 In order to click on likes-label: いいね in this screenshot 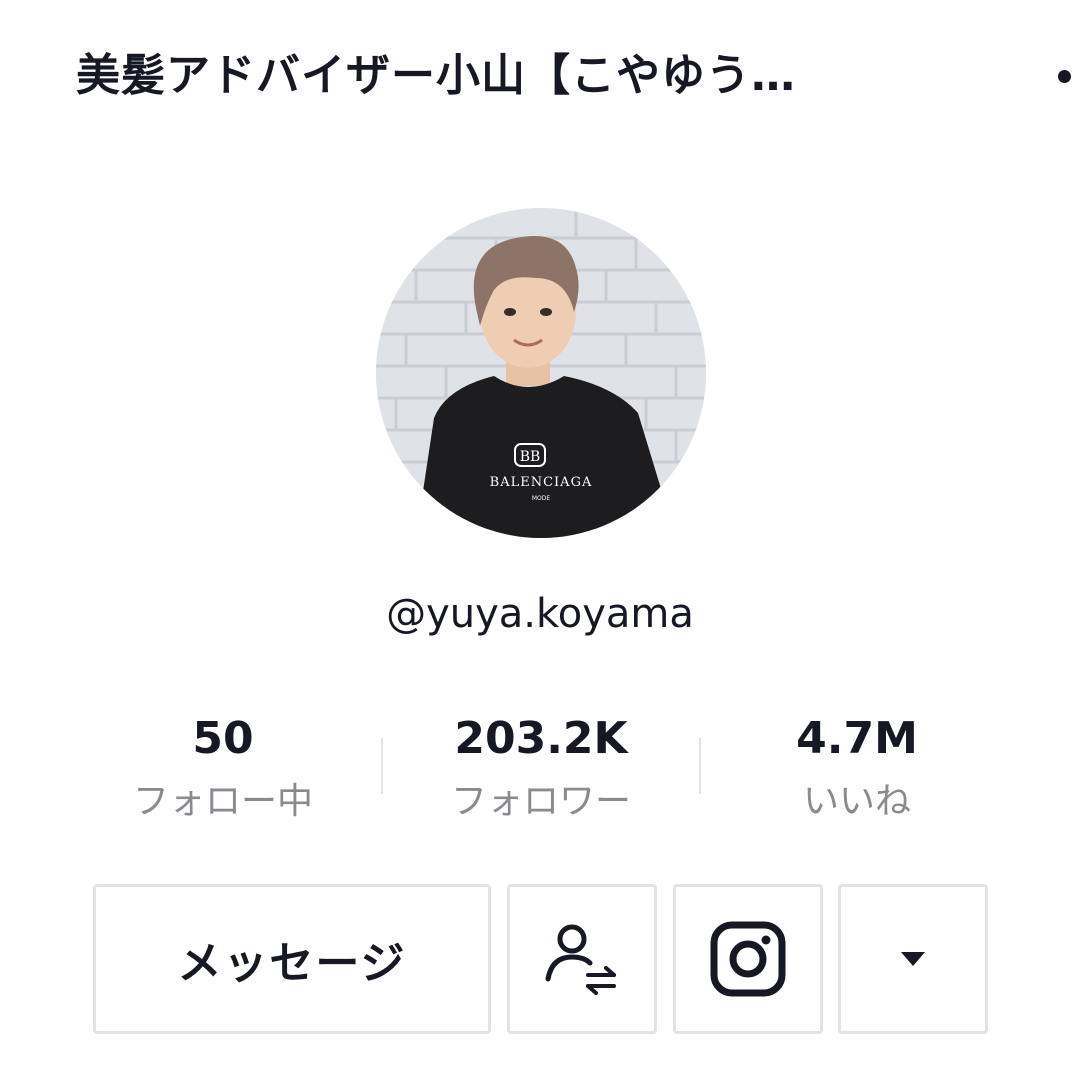, I will do `click(856, 801)`.